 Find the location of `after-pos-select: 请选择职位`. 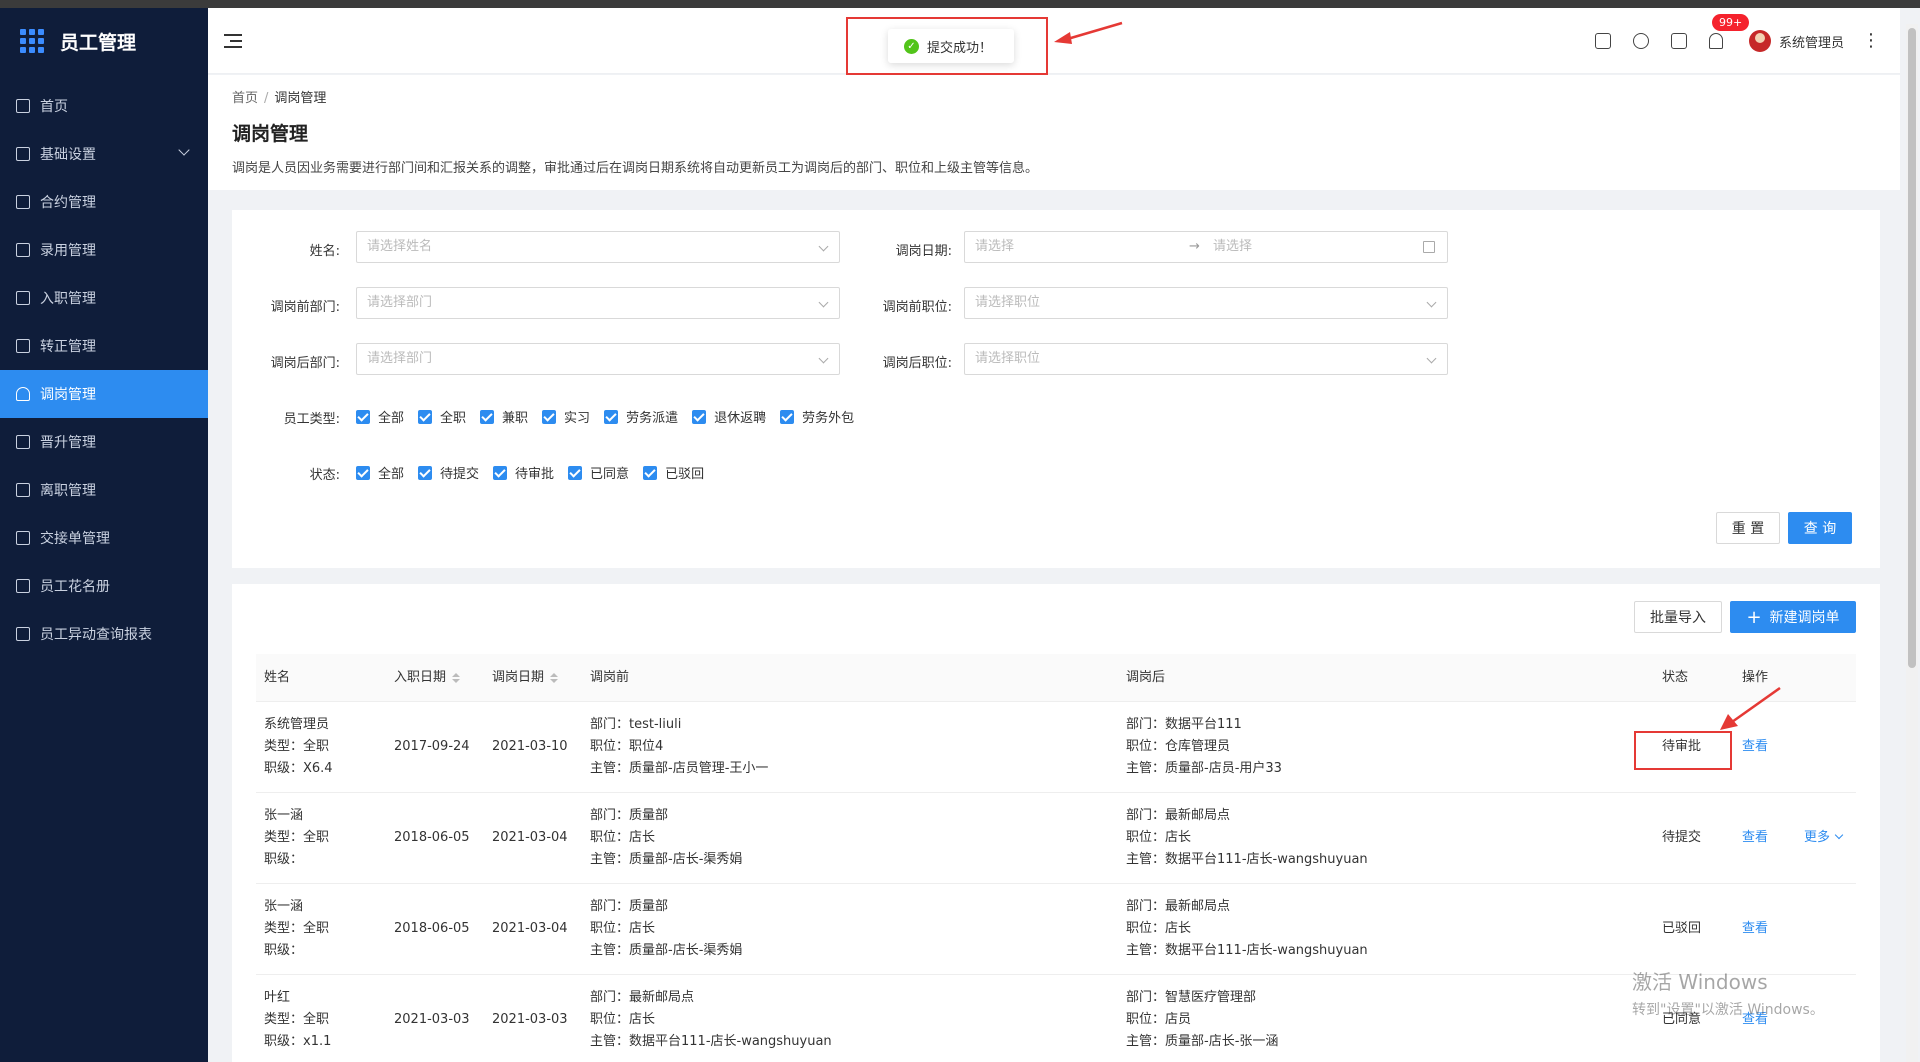

after-pos-select: 请选择职位 is located at coordinates (1206, 359).